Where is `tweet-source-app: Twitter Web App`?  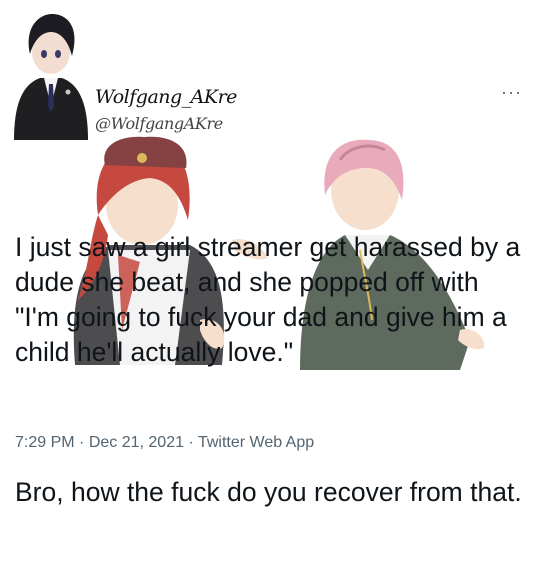
tweet-source-app: Twitter Web App is located at coordinates (256, 442).